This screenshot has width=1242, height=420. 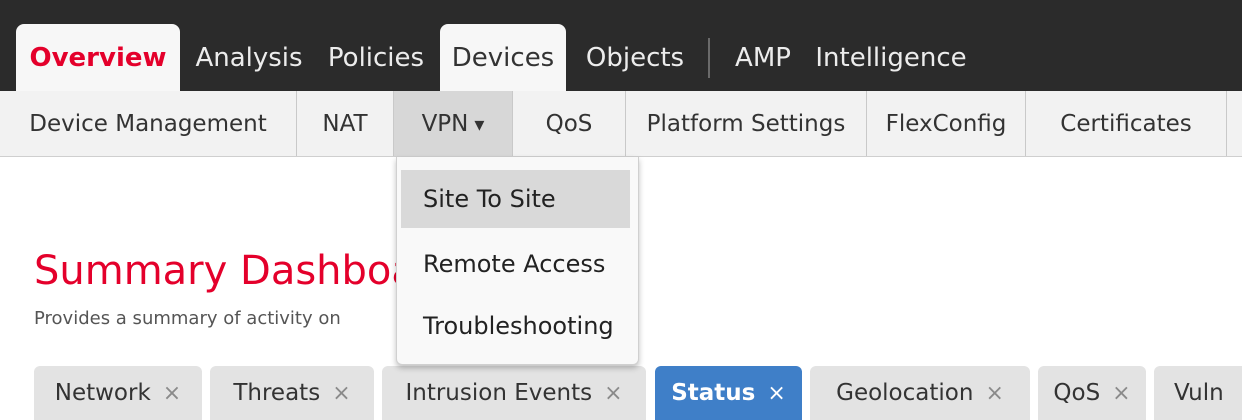 I want to click on subnav-qos: QoS, so click(x=569, y=123).